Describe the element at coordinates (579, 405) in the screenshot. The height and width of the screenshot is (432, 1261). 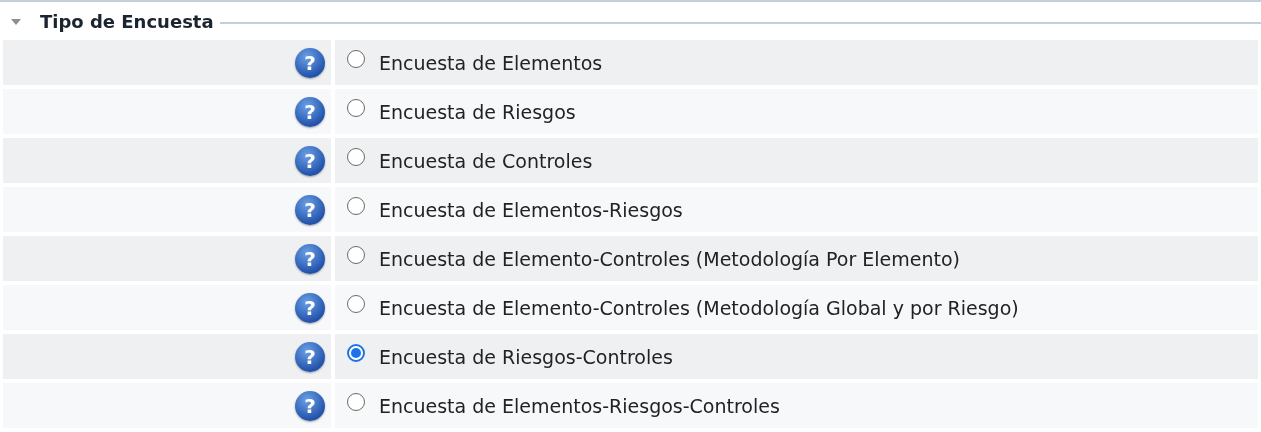
I see `option-label: Encuesta de Elementos-Riesgos-Controles` at that location.